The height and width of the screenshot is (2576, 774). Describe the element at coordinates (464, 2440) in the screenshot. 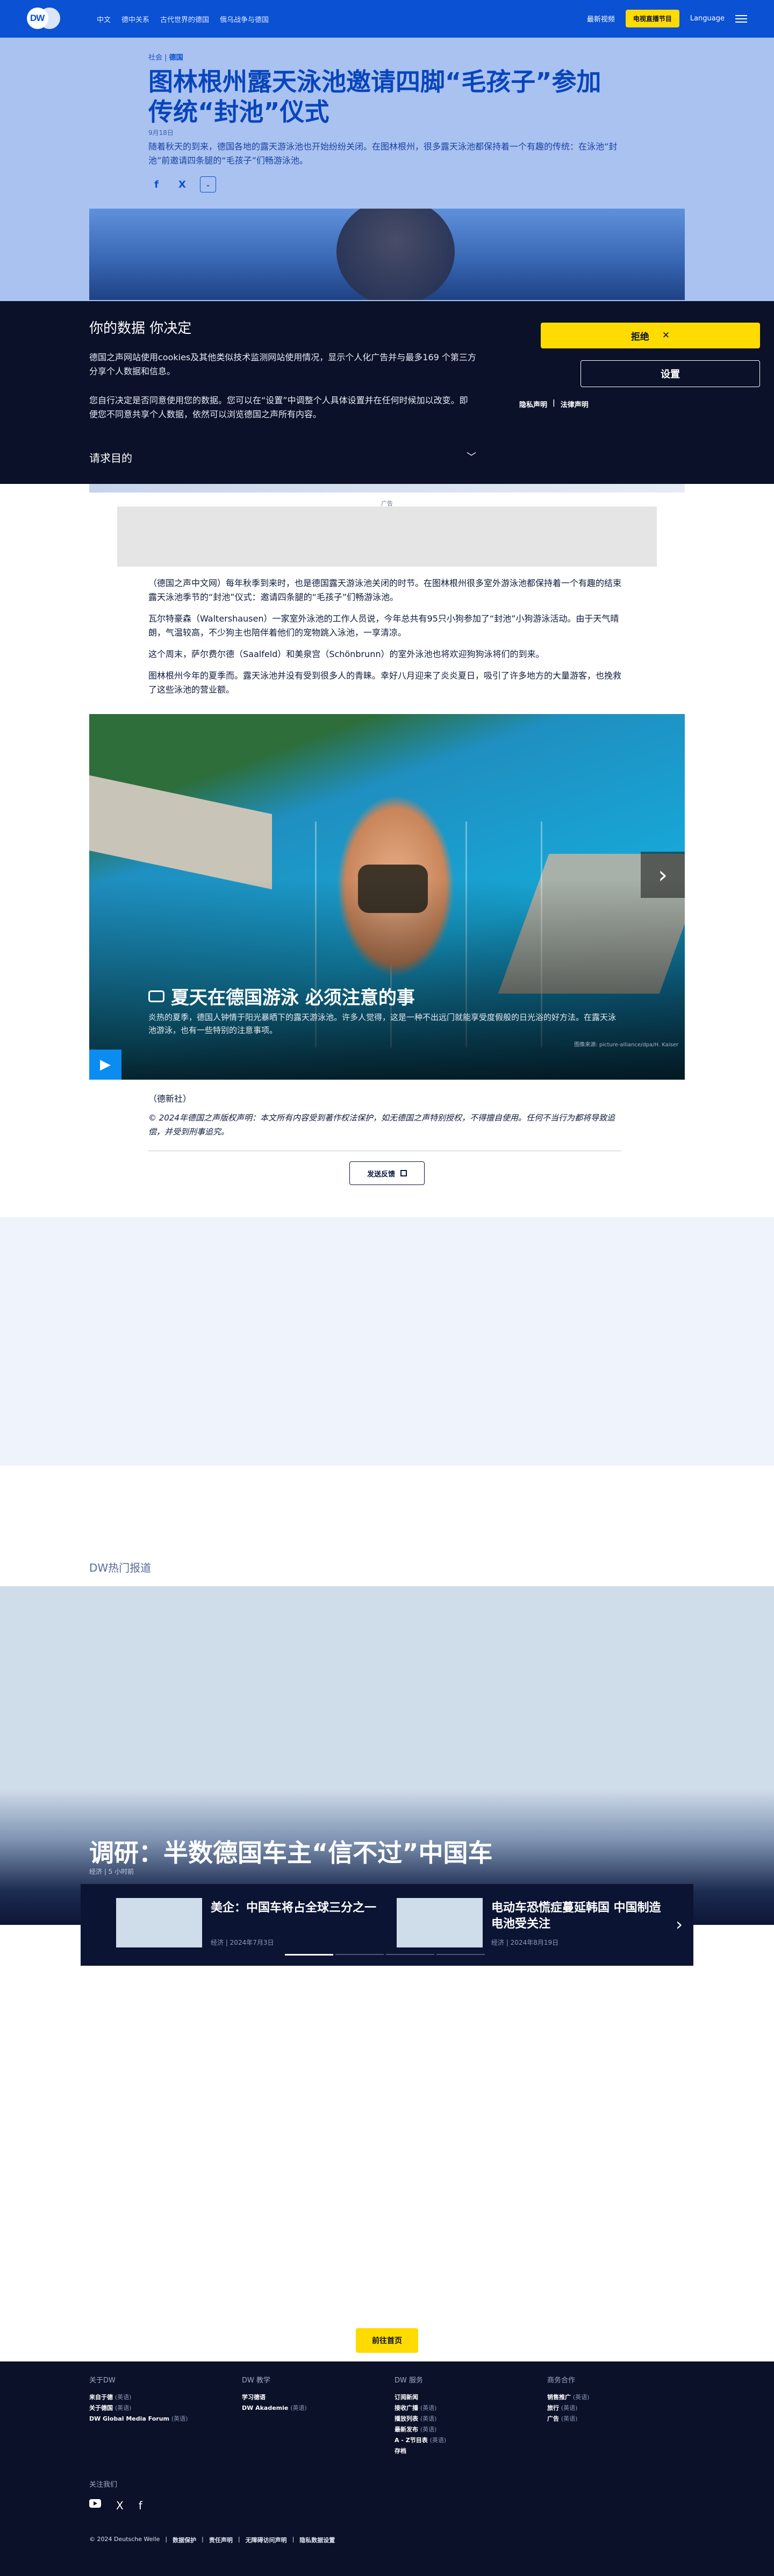

I see `footer-link: A - Z节目表 (英语)` at that location.